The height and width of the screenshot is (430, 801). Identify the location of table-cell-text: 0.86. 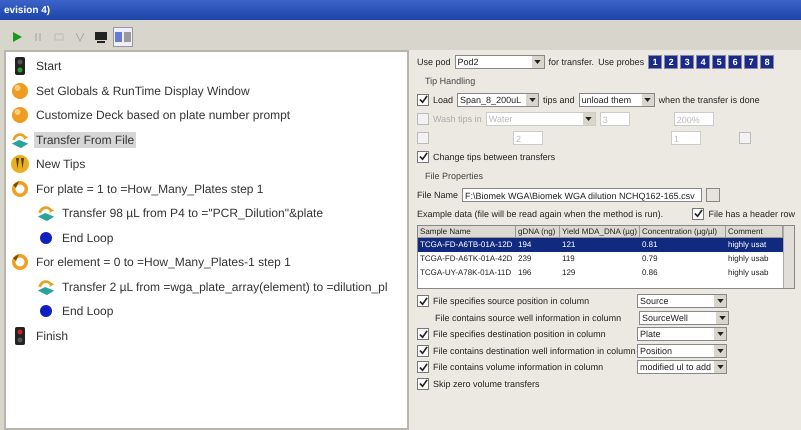
(650, 273).